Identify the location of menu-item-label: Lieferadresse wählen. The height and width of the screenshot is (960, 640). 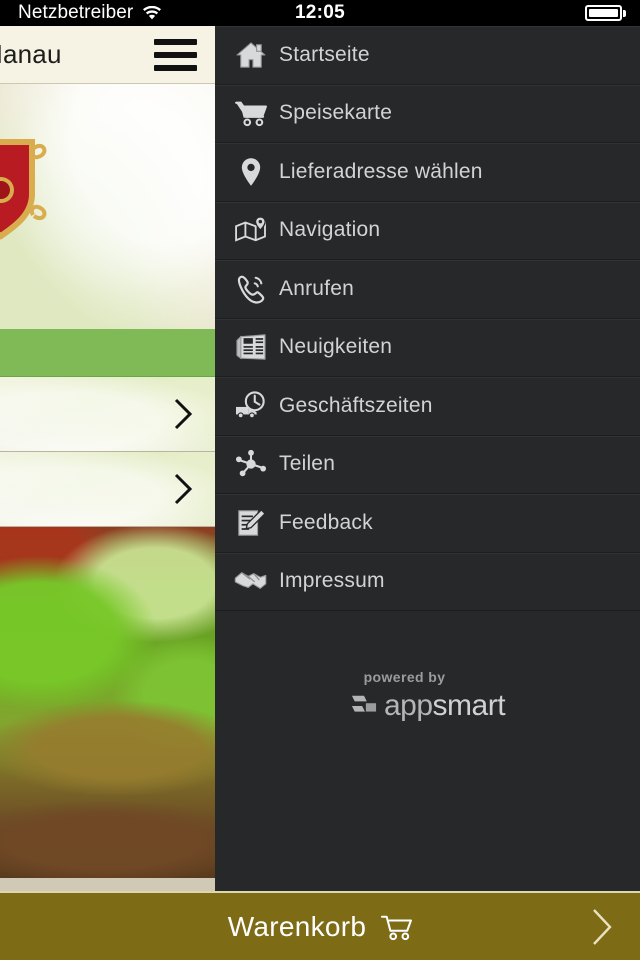
(381, 171).